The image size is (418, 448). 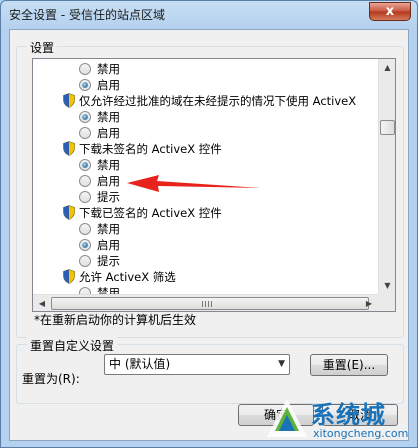 What do you see at coordinates (218, 101) in the screenshot?
I see `setting-header-label: 仅允许经过批准的域在未经提示的情况下使用 ActiveX` at bounding box center [218, 101].